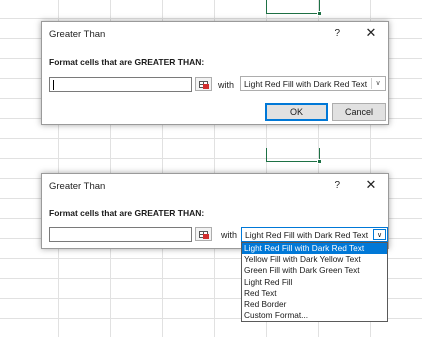  Describe the element at coordinates (314, 304) in the screenshot. I see `format-option: Red Border` at that location.